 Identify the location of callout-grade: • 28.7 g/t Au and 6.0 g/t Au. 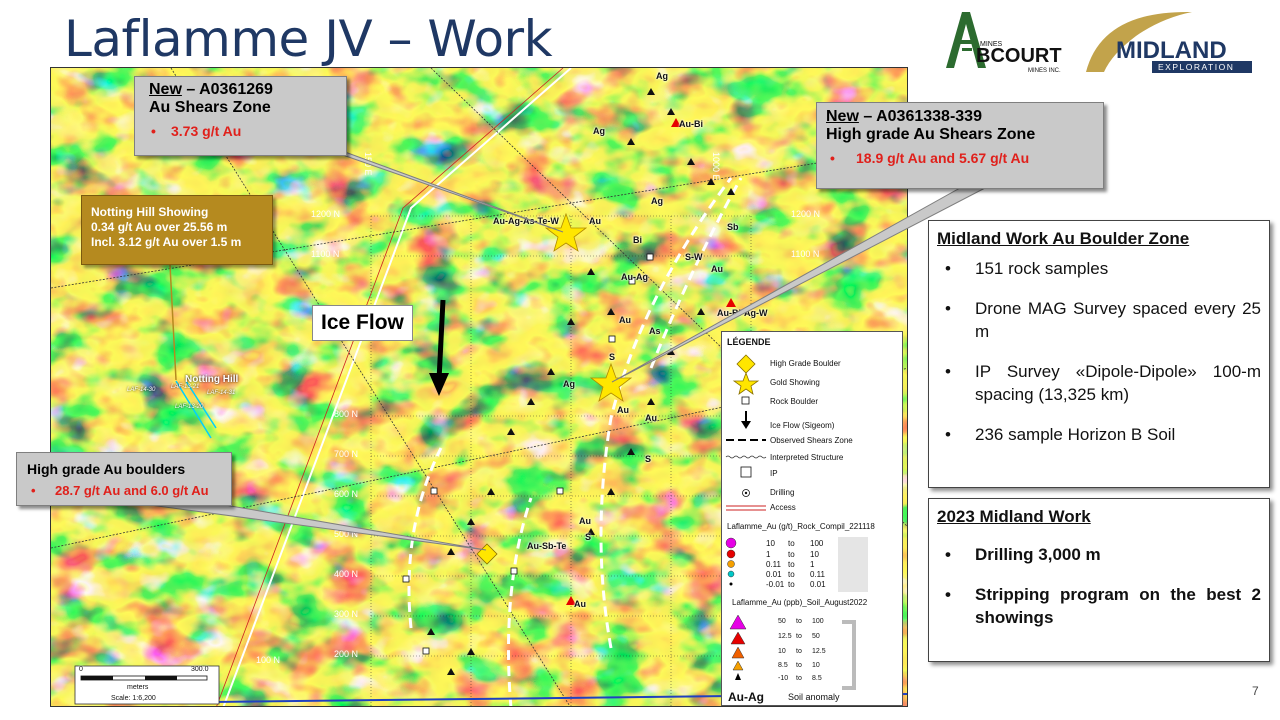
(120, 490).